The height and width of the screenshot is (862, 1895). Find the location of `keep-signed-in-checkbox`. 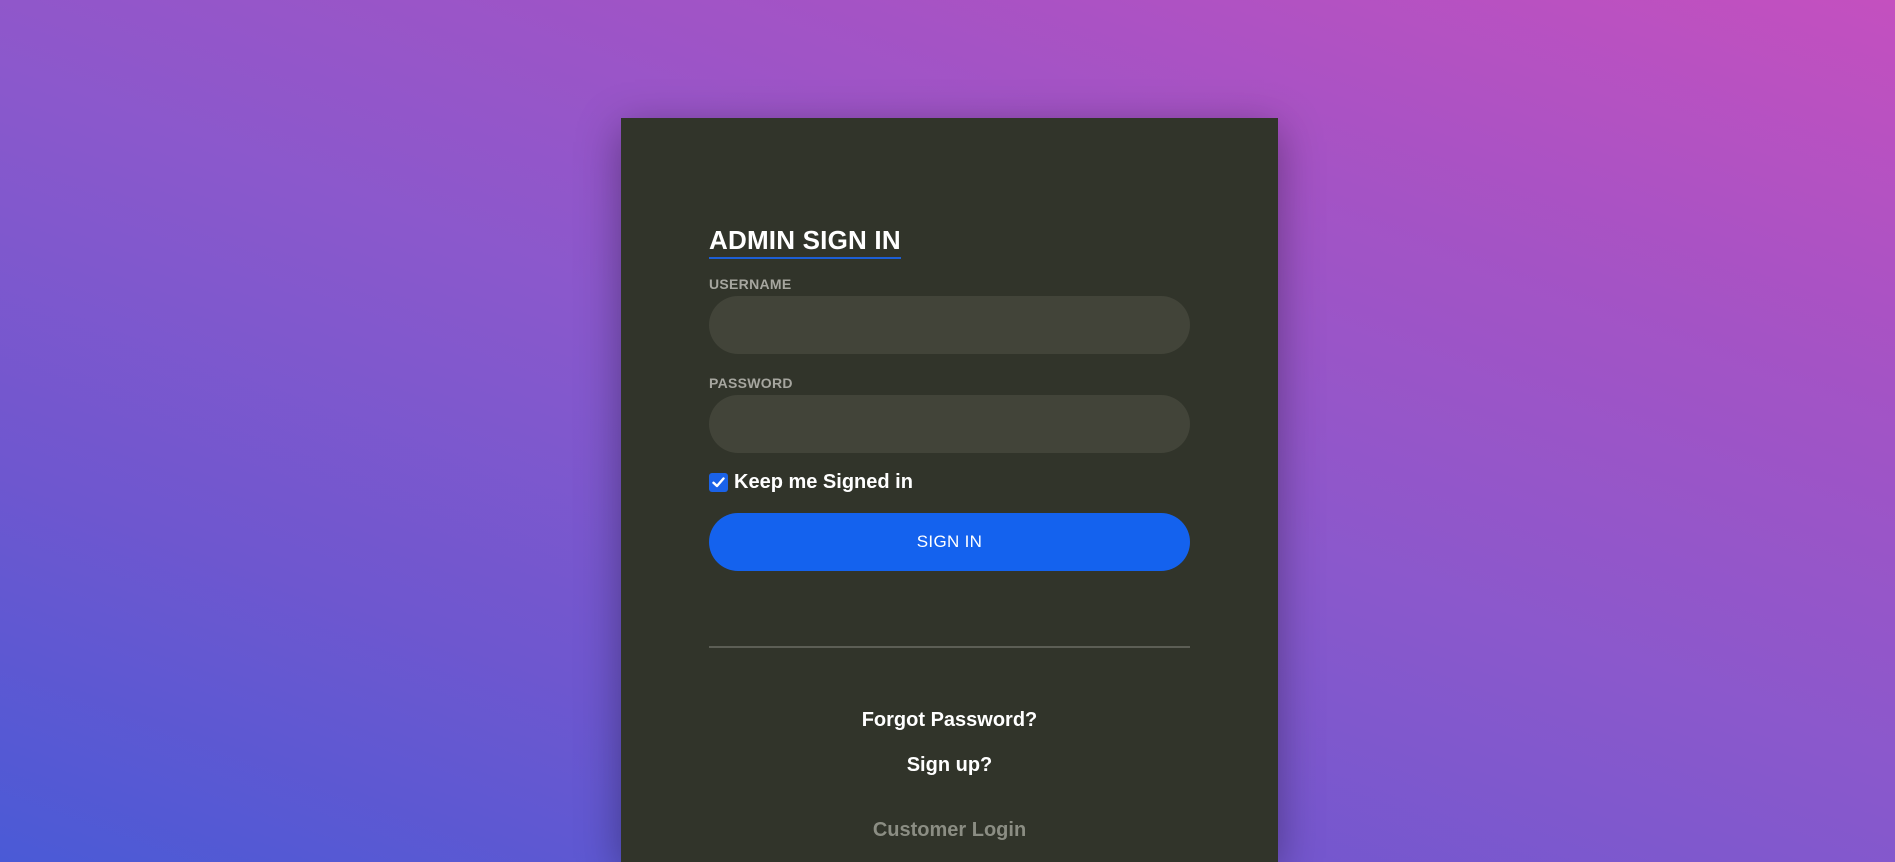

keep-signed-in-checkbox is located at coordinates (718, 482).